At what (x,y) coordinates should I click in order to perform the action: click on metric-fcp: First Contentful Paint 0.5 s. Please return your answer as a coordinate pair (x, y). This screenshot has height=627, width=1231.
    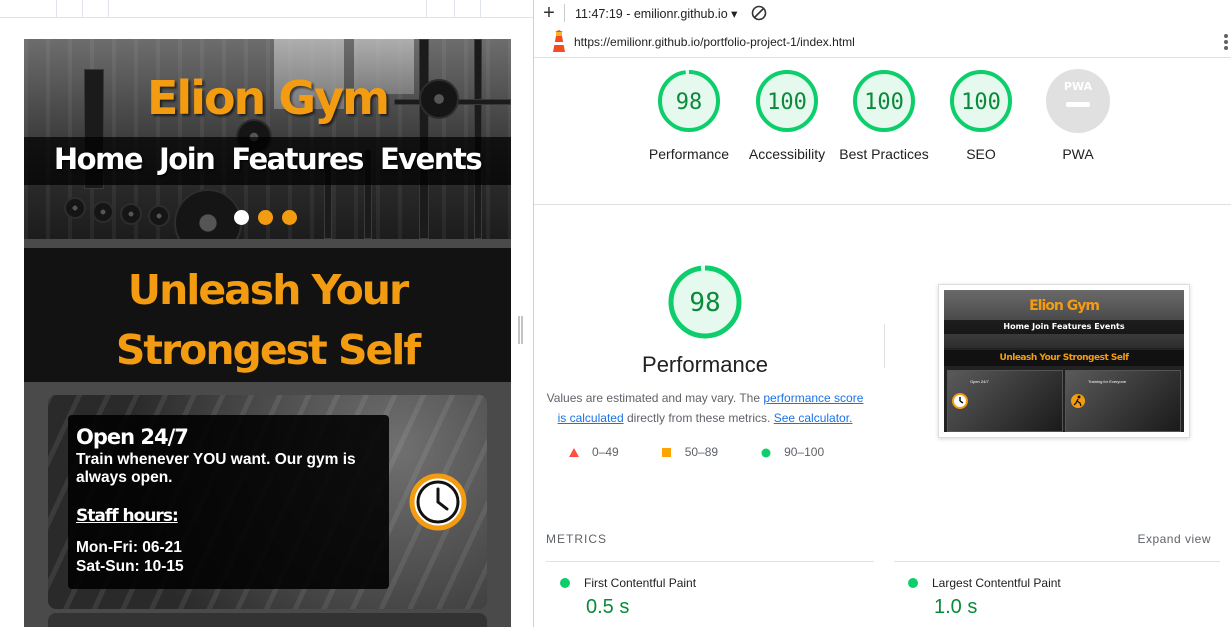
    Looking at the image, I should click on (628, 597).